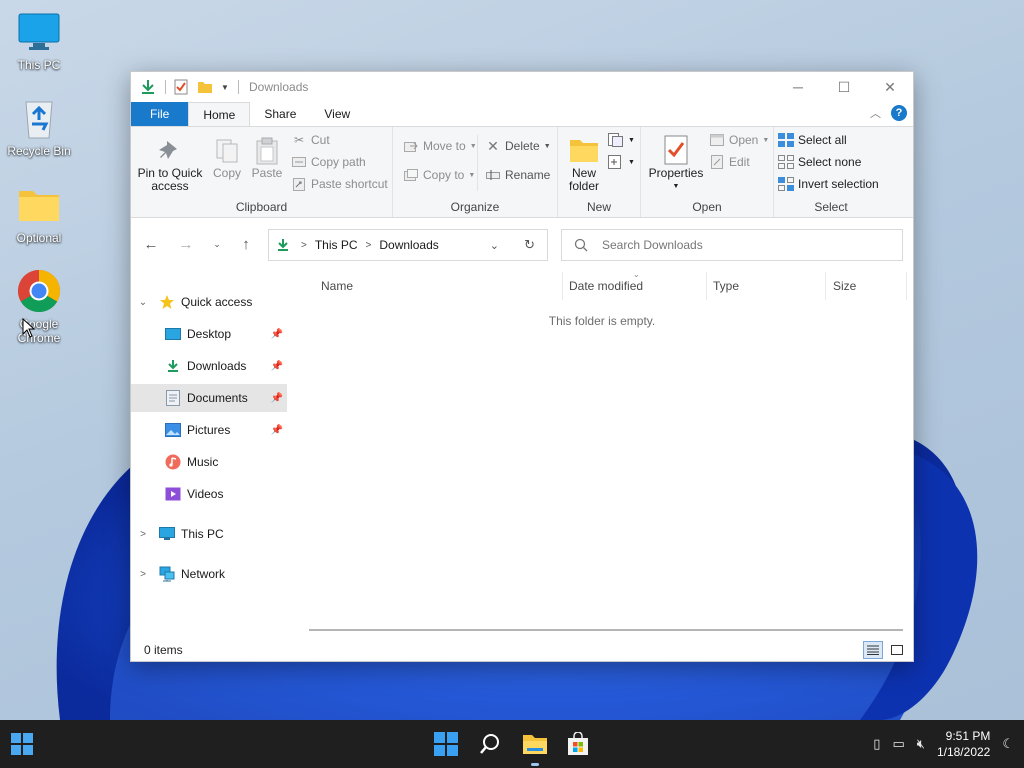 The width and height of the screenshot is (1024, 768). What do you see at coordinates (143, 302) in the screenshot?
I see `expand-chevron-icon: ⌄` at bounding box center [143, 302].